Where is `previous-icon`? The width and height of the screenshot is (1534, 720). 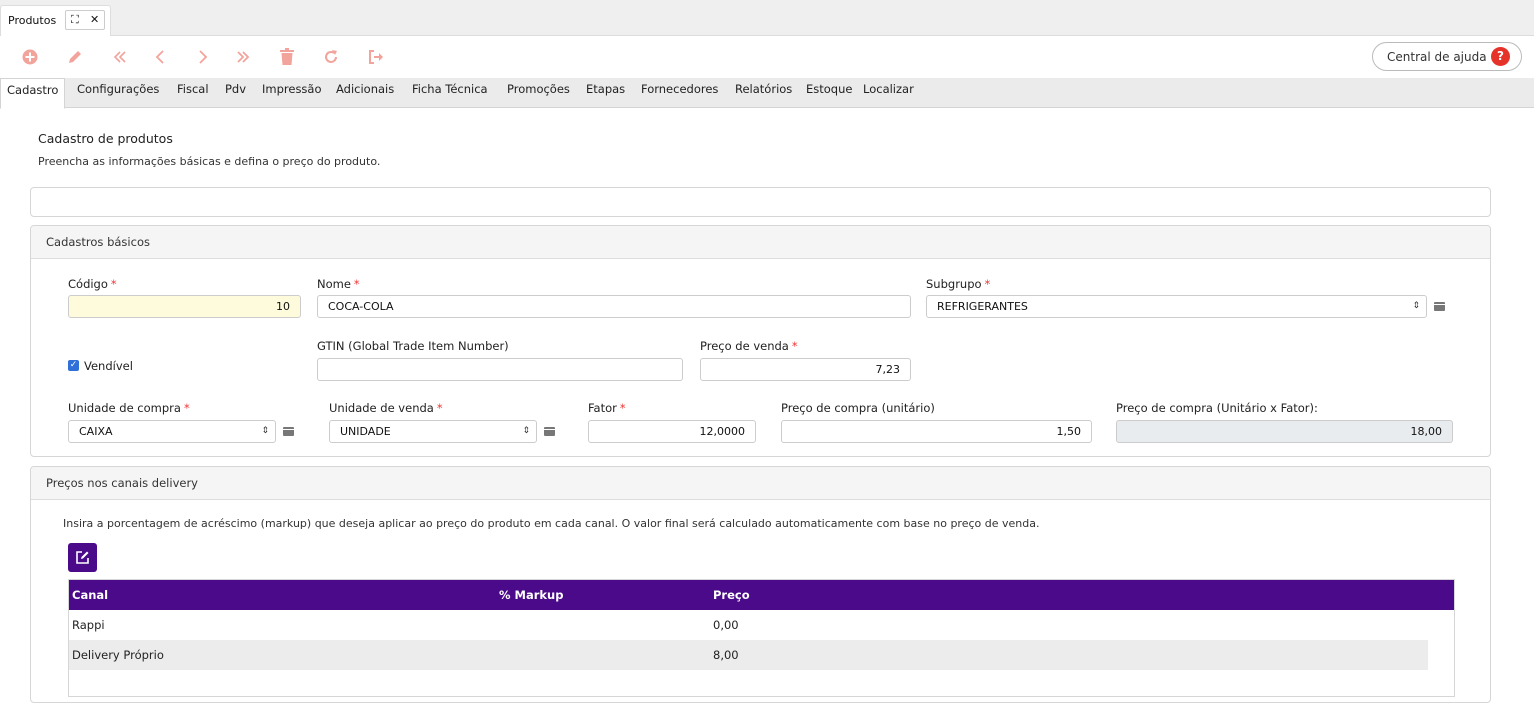
previous-icon is located at coordinates (161, 57).